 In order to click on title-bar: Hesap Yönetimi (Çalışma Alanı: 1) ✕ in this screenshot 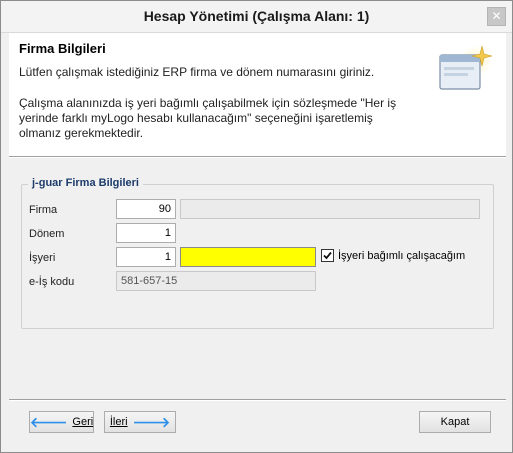, I will do `click(256, 17)`.